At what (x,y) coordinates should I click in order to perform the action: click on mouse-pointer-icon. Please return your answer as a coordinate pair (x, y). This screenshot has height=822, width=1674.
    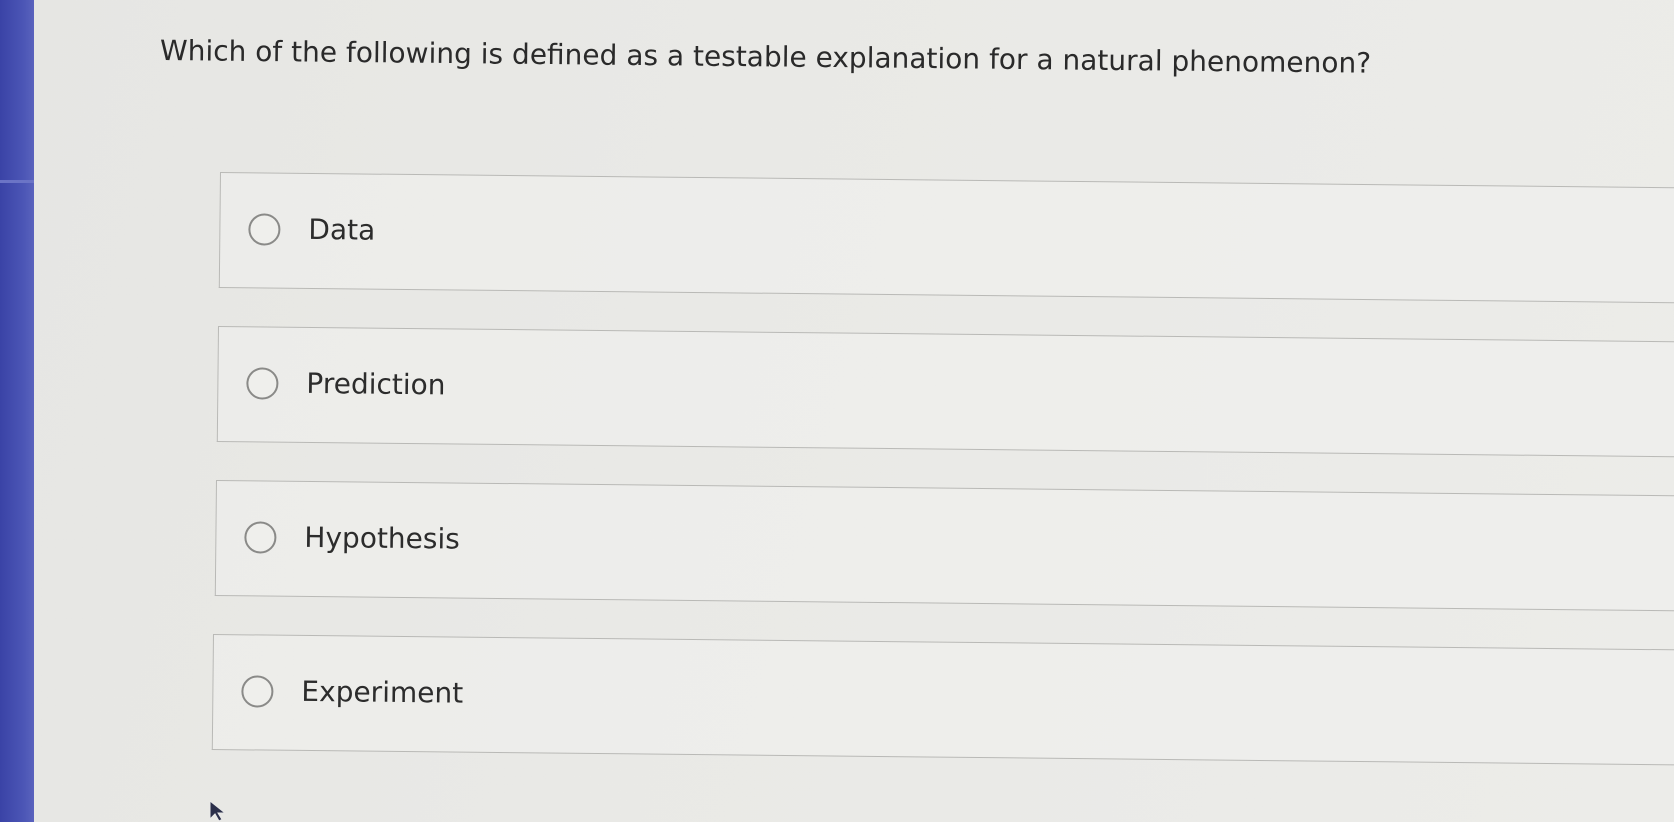
    Looking at the image, I should click on (218, 811).